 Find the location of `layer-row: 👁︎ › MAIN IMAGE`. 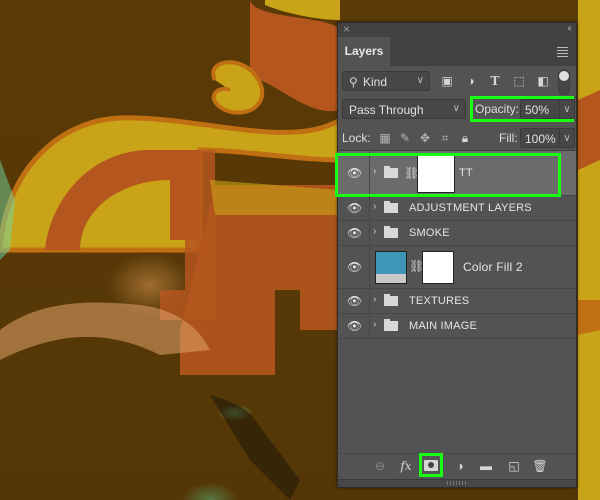

layer-row: 👁︎ › MAIN IMAGE is located at coordinates (457, 326).